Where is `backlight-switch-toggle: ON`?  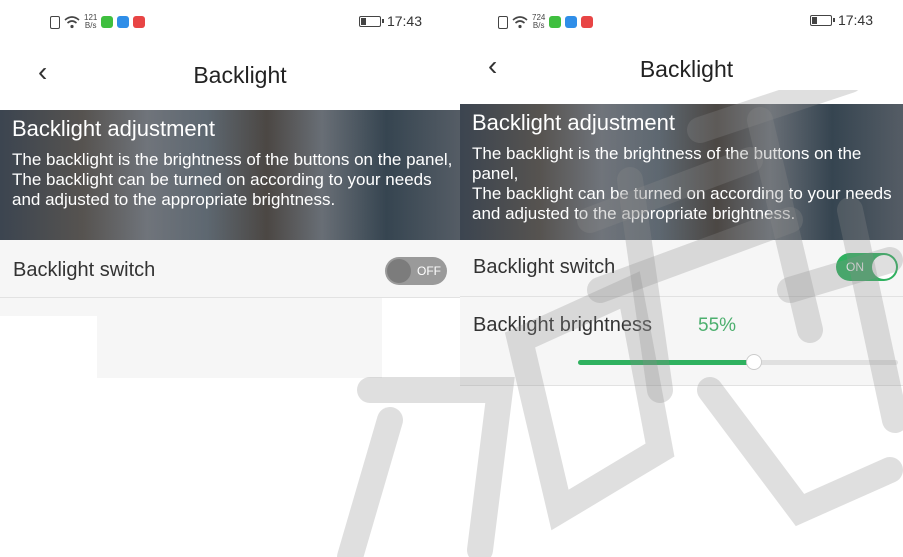 backlight-switch-toggle: ON is located at coordinates (867, 267).